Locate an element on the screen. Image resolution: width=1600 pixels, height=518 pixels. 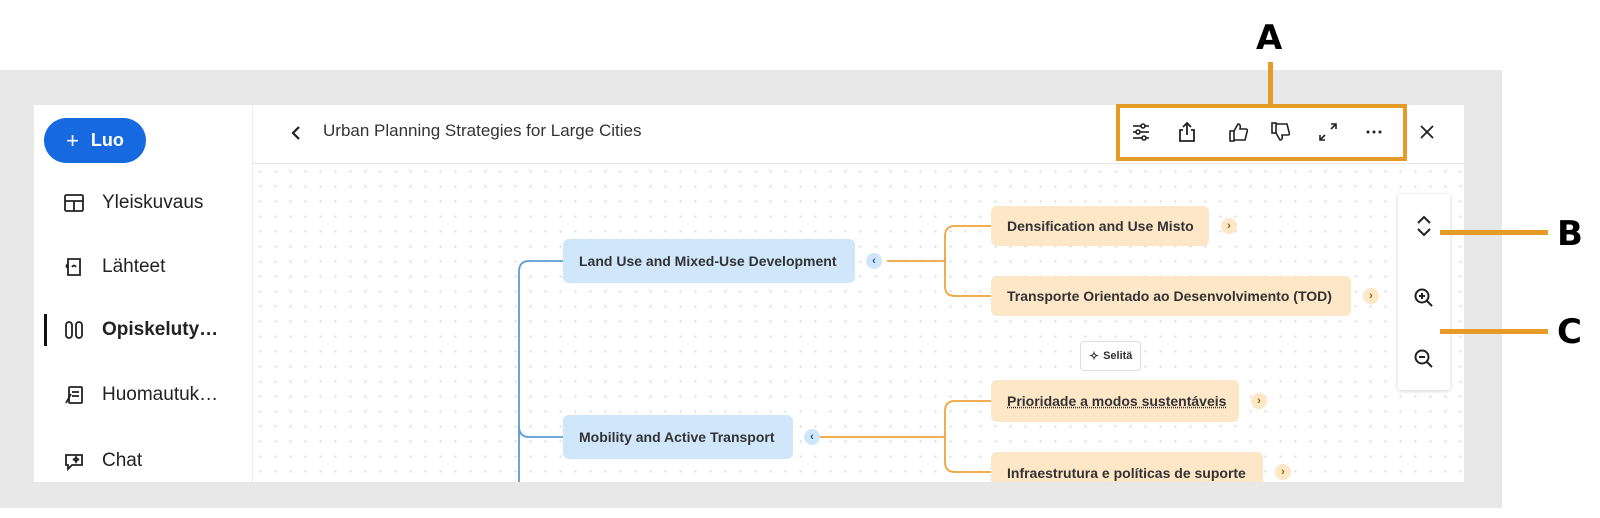
mindmap-node: Mobility and Active Transport is located at coordinates (678, 437).